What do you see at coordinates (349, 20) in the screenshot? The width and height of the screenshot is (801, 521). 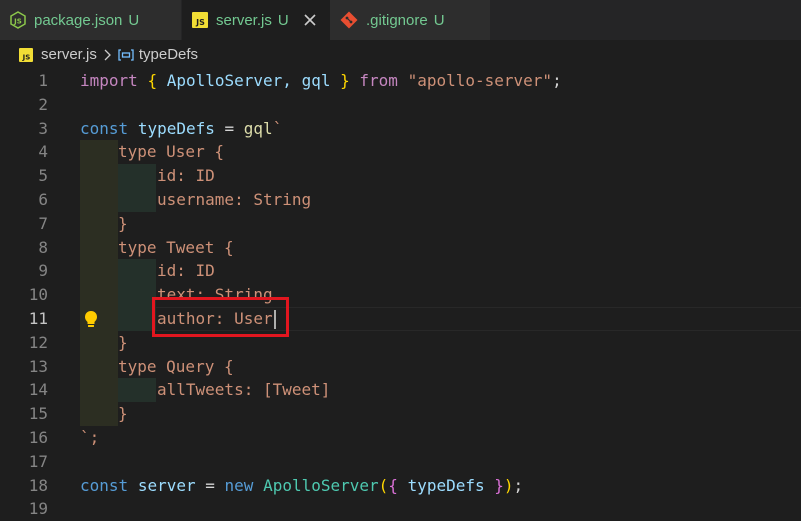 I see `git-icon` at bounding box center [349, 20].